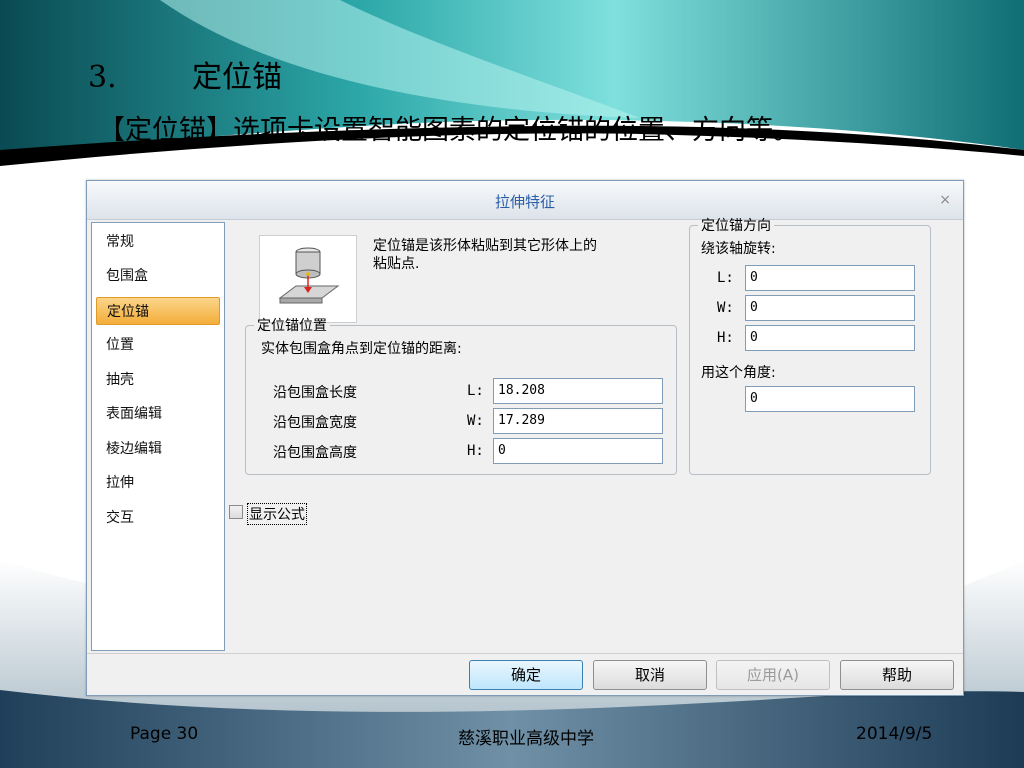 Image resolution: width=1024 pixels, height=768 pixels. What do you see at coordinates (158, 449) in the screenshot?
I see `nav-item-edge-edit: 棱边编辑` at bounding box center [158, 449].